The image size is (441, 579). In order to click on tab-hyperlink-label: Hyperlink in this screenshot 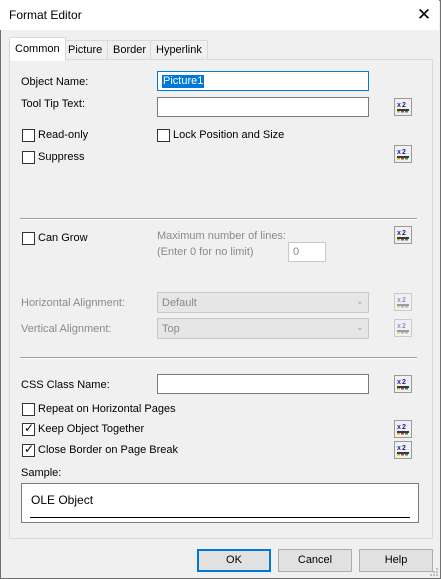, I will do `click(179, 50)`.